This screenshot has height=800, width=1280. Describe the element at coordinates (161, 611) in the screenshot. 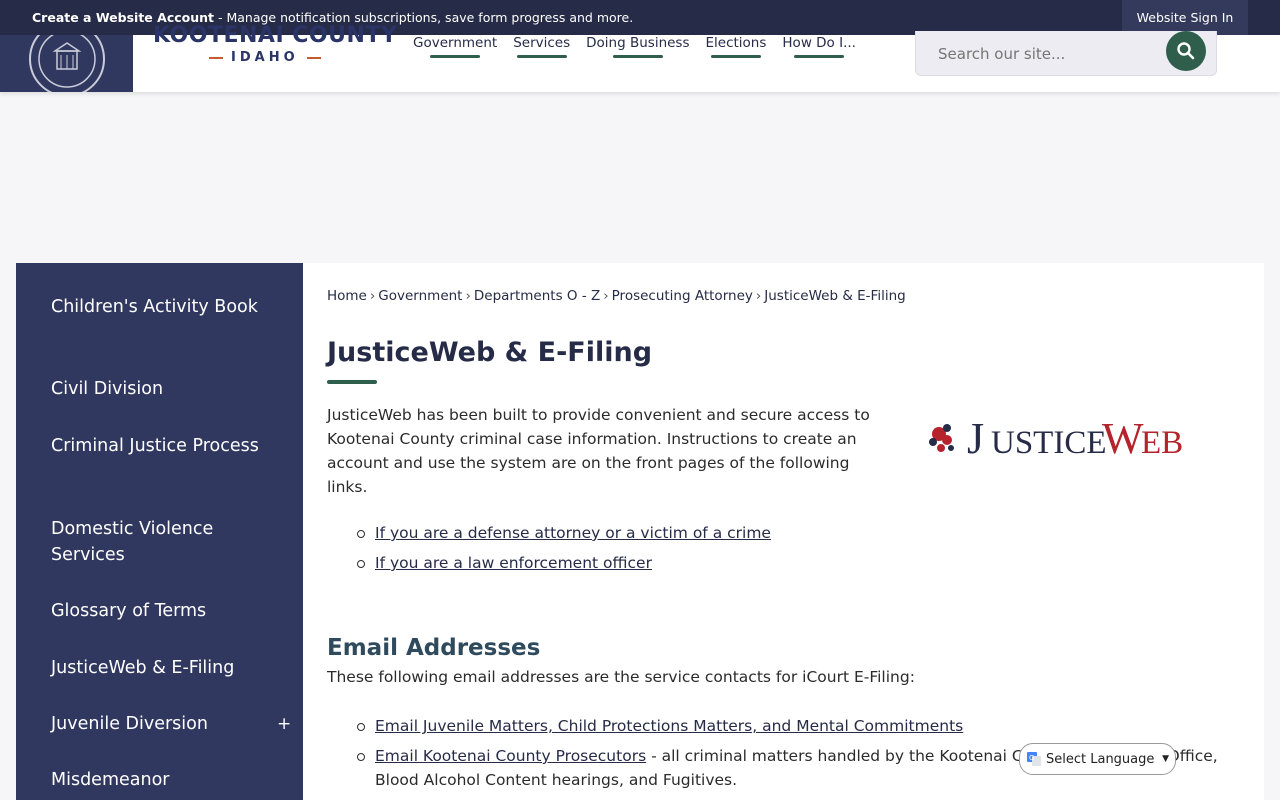

I see `sidebar-item-glossary-of-terms: Glossary of Terms` at that location.